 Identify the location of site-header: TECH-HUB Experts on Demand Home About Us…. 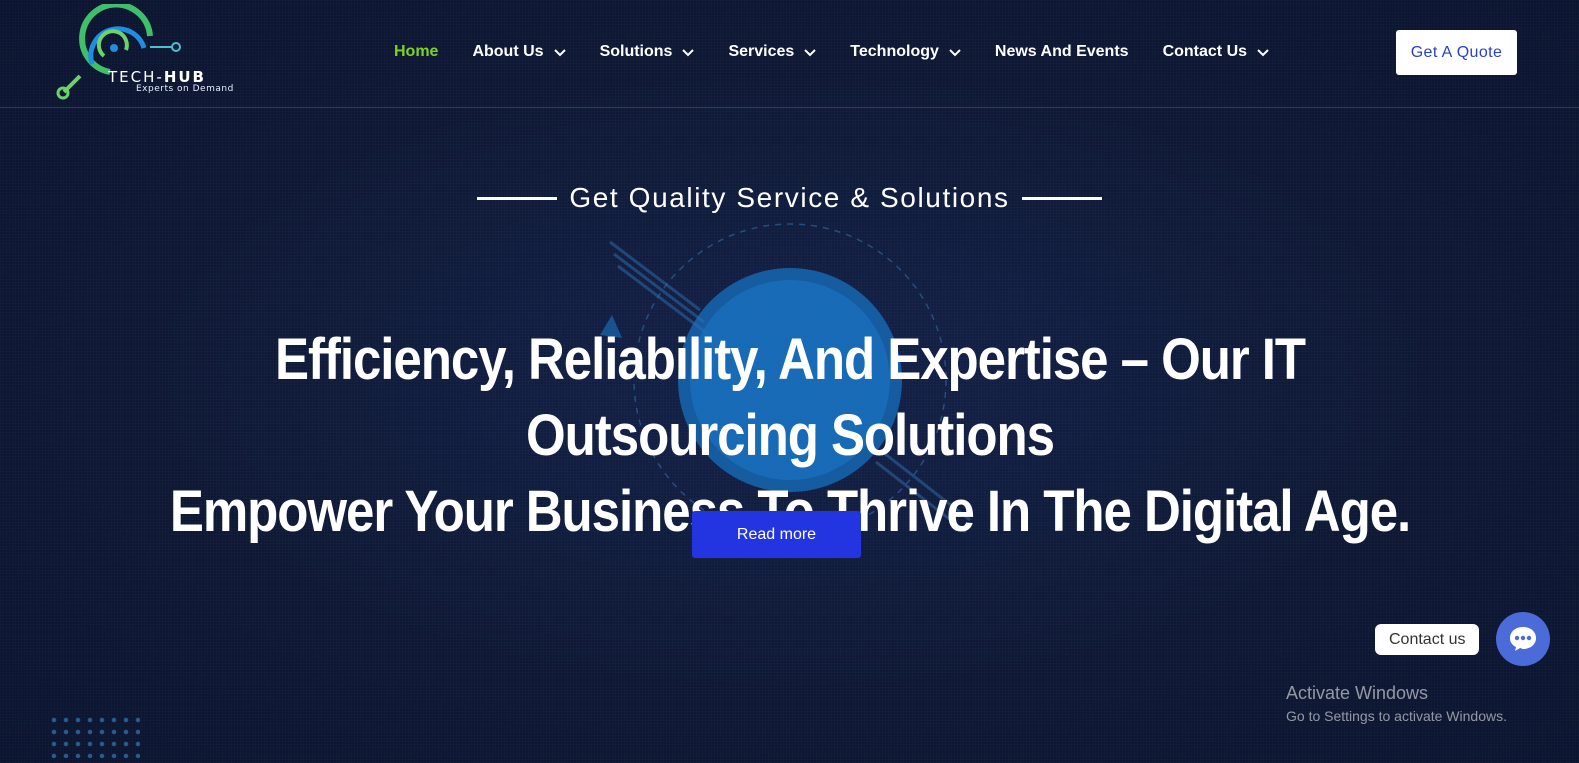
(789, 54).